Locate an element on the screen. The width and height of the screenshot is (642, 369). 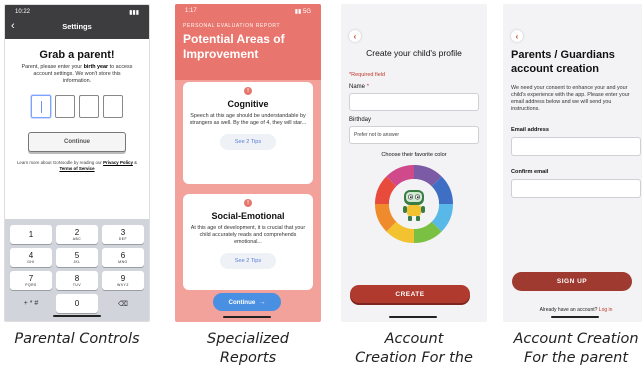
key-3: 3 DEF is located at coordinates (123, 234).